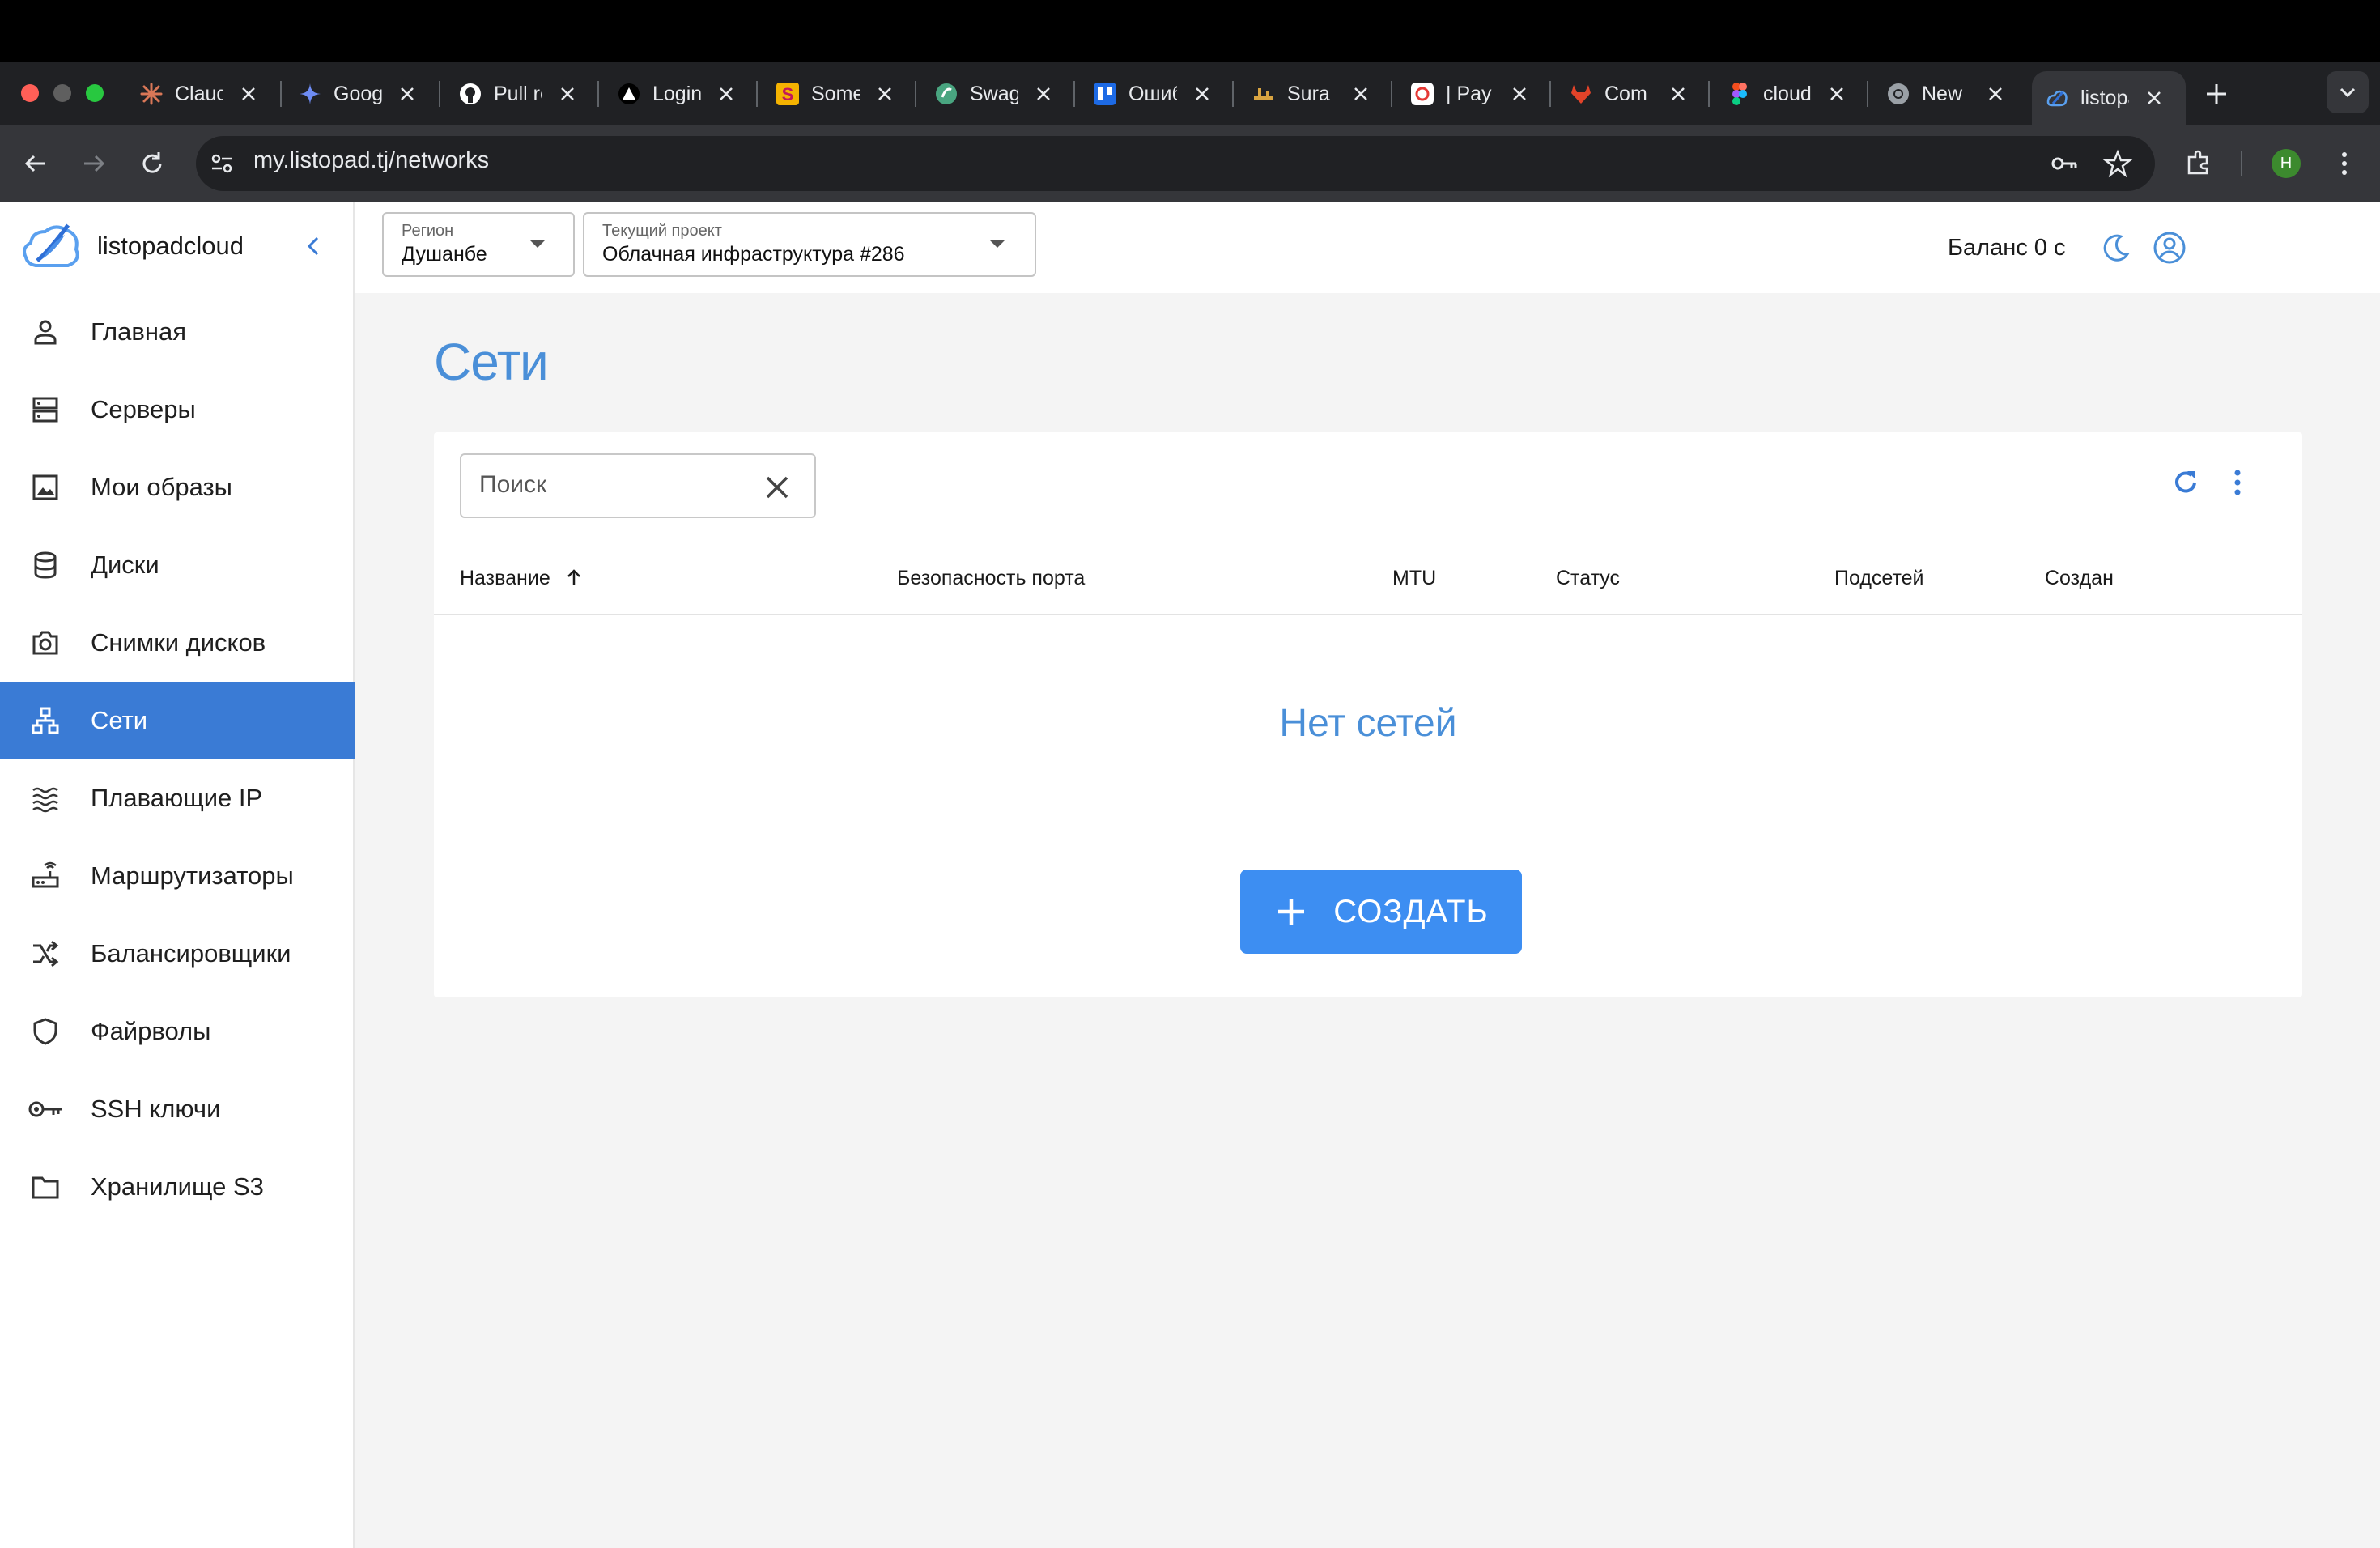 The width and height of the screenshot is (2380, 1548). Describe the element at coordinates (46, 565) in the screenshot. I see `database-icon` at that location.